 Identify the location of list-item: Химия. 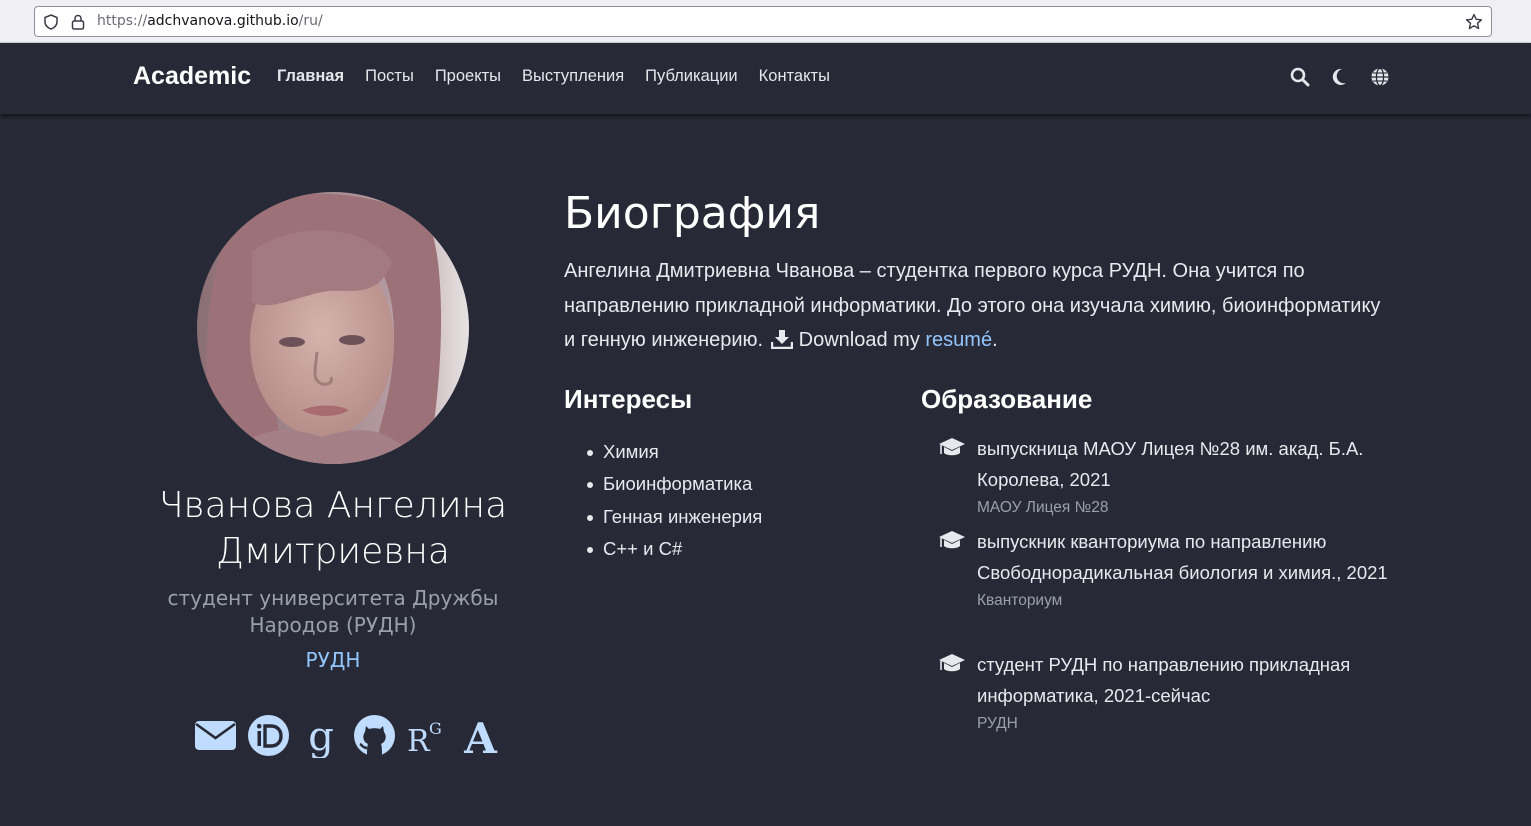
(673, 452).